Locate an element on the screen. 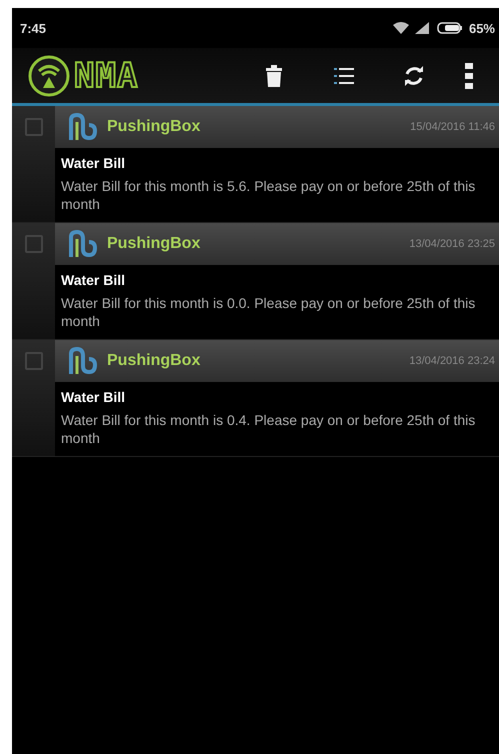 This screenshot has width=499, height=754. app-logo: NMA is located at coordinates (106, 76).